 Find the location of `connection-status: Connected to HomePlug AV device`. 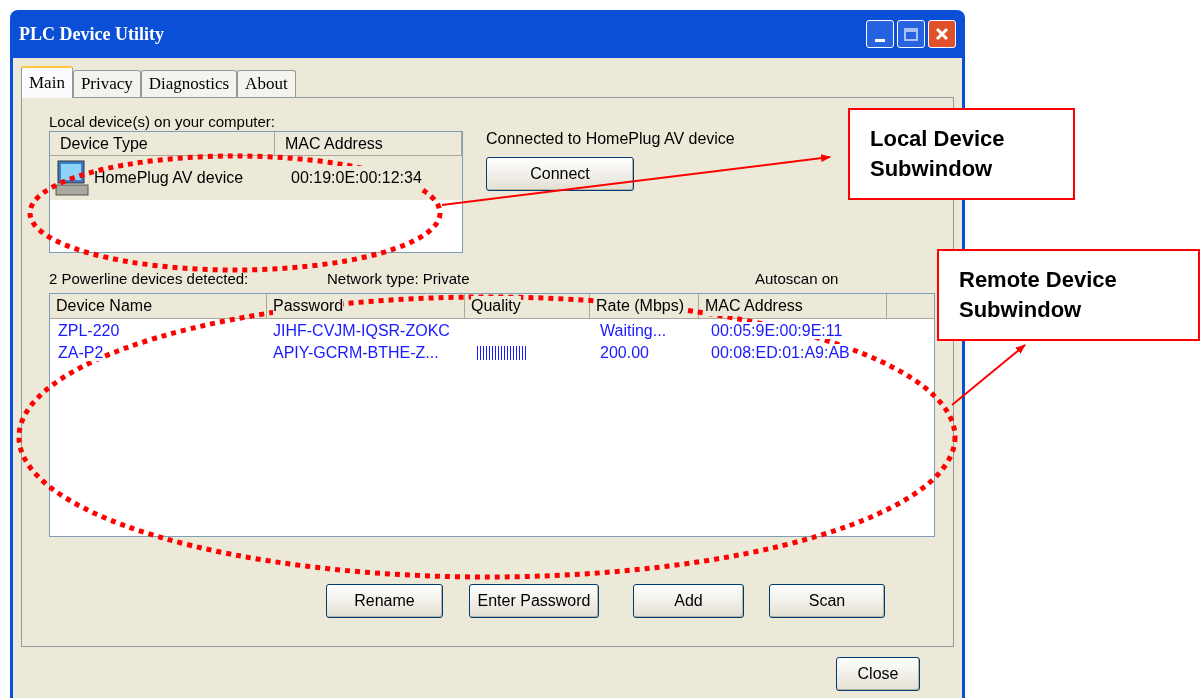

connection-status: Connected to HomePlug AV device is located at coordinates (610, 139).